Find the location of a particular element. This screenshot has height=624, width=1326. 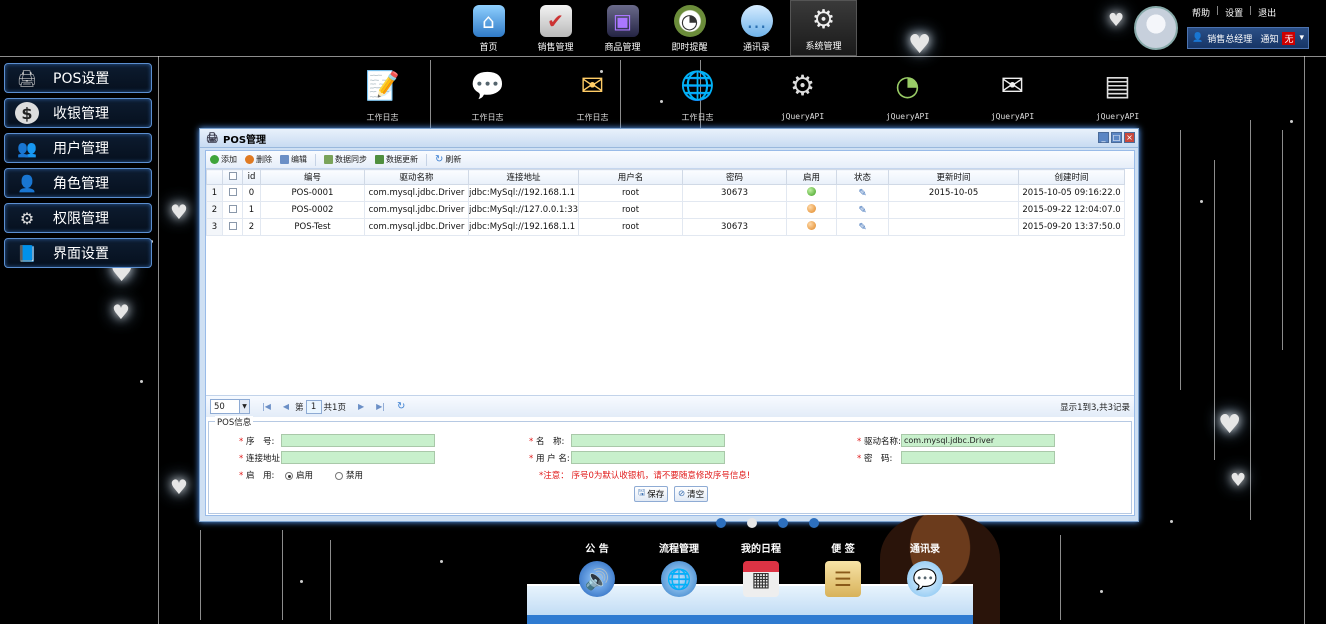

menu-item-ui-settings: 📘 界面设置 is located at coordinates (78, 253).